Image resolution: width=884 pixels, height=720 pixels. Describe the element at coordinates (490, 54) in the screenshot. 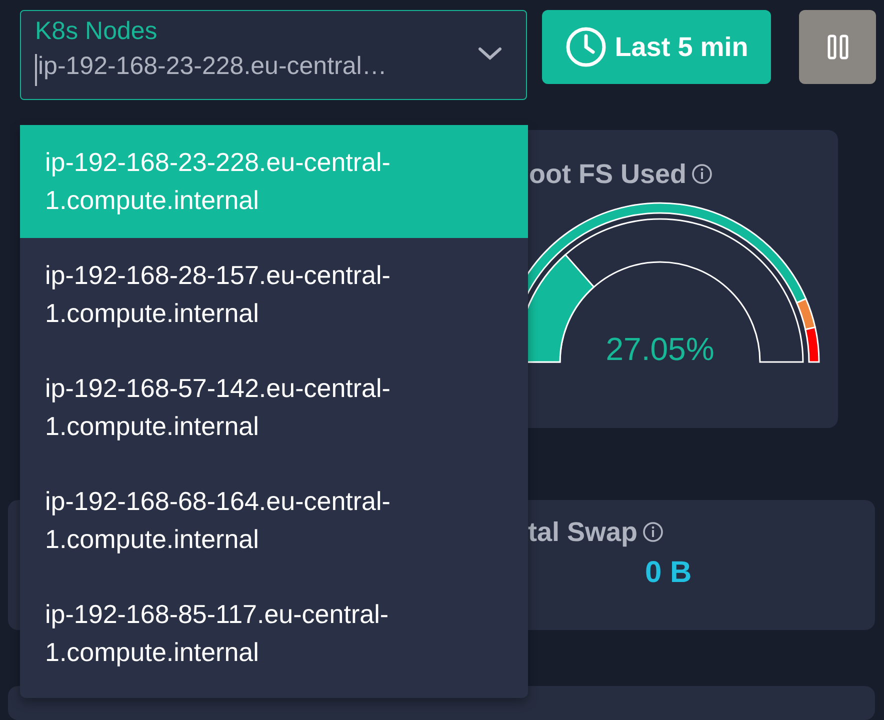

I see `chevron-down-icon` at that location.